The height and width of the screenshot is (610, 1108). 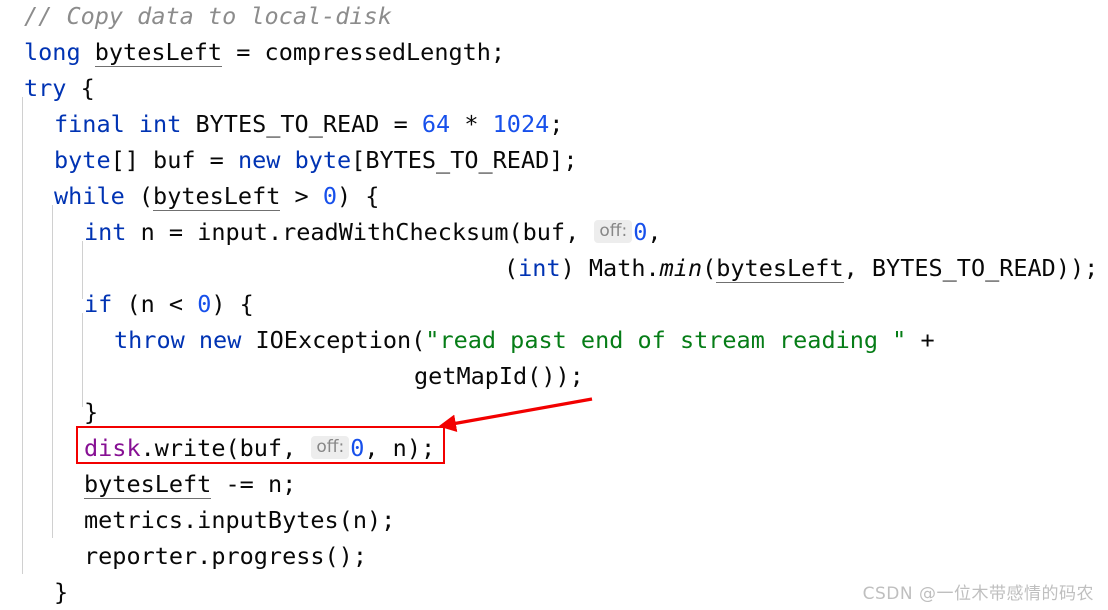 I want to click on field-disk: disk, so click(x=112, y=448).